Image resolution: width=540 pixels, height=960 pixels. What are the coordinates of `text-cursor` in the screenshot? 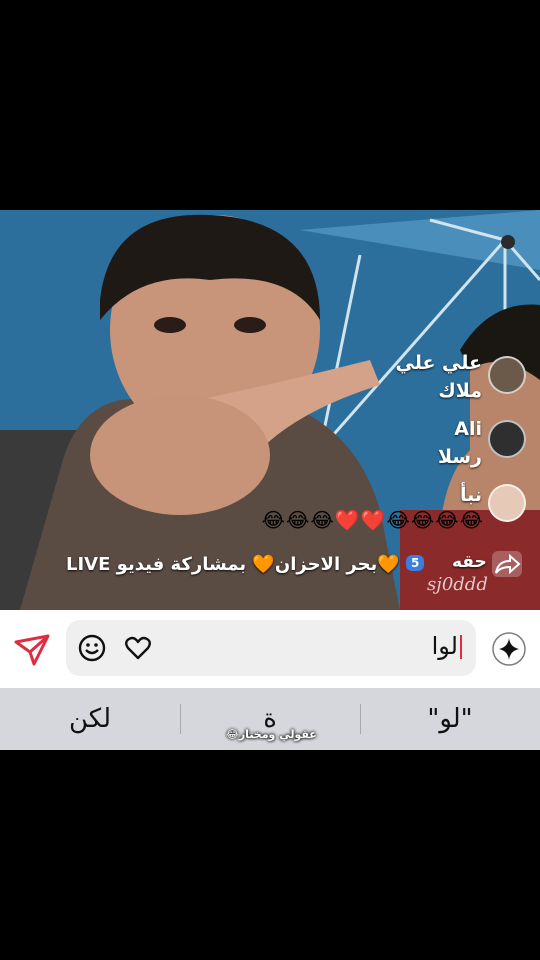 It's located at (461, 647).